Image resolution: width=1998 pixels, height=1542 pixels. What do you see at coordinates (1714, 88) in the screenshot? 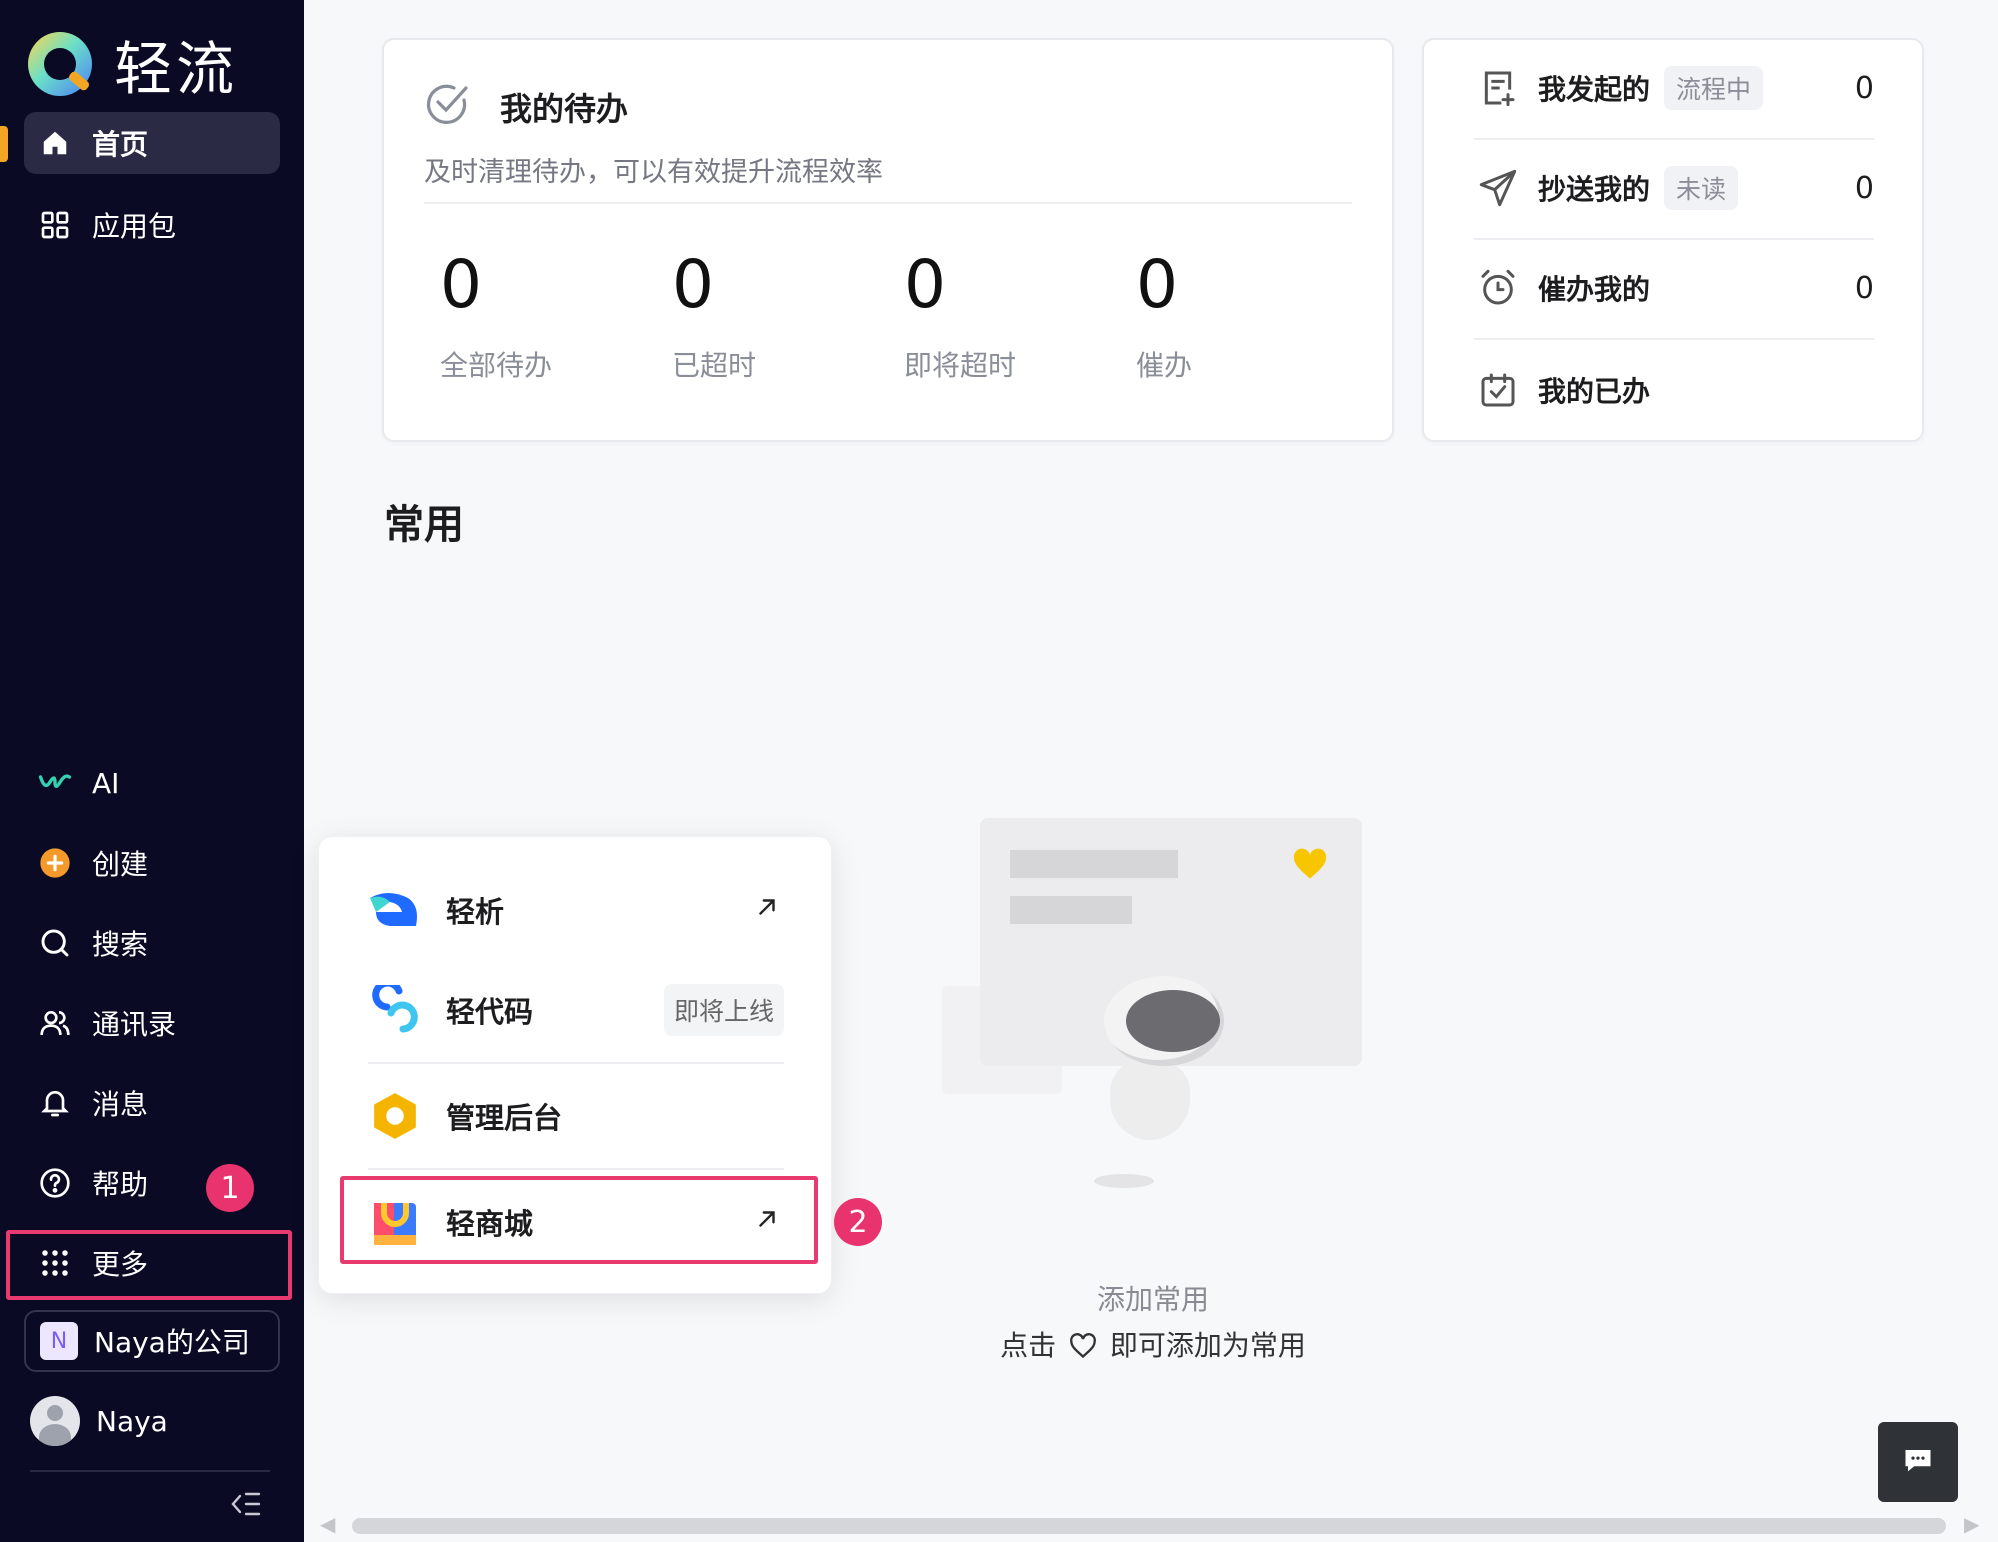
I see `status-badge: 流程中` at bounding box center [1714, 88].